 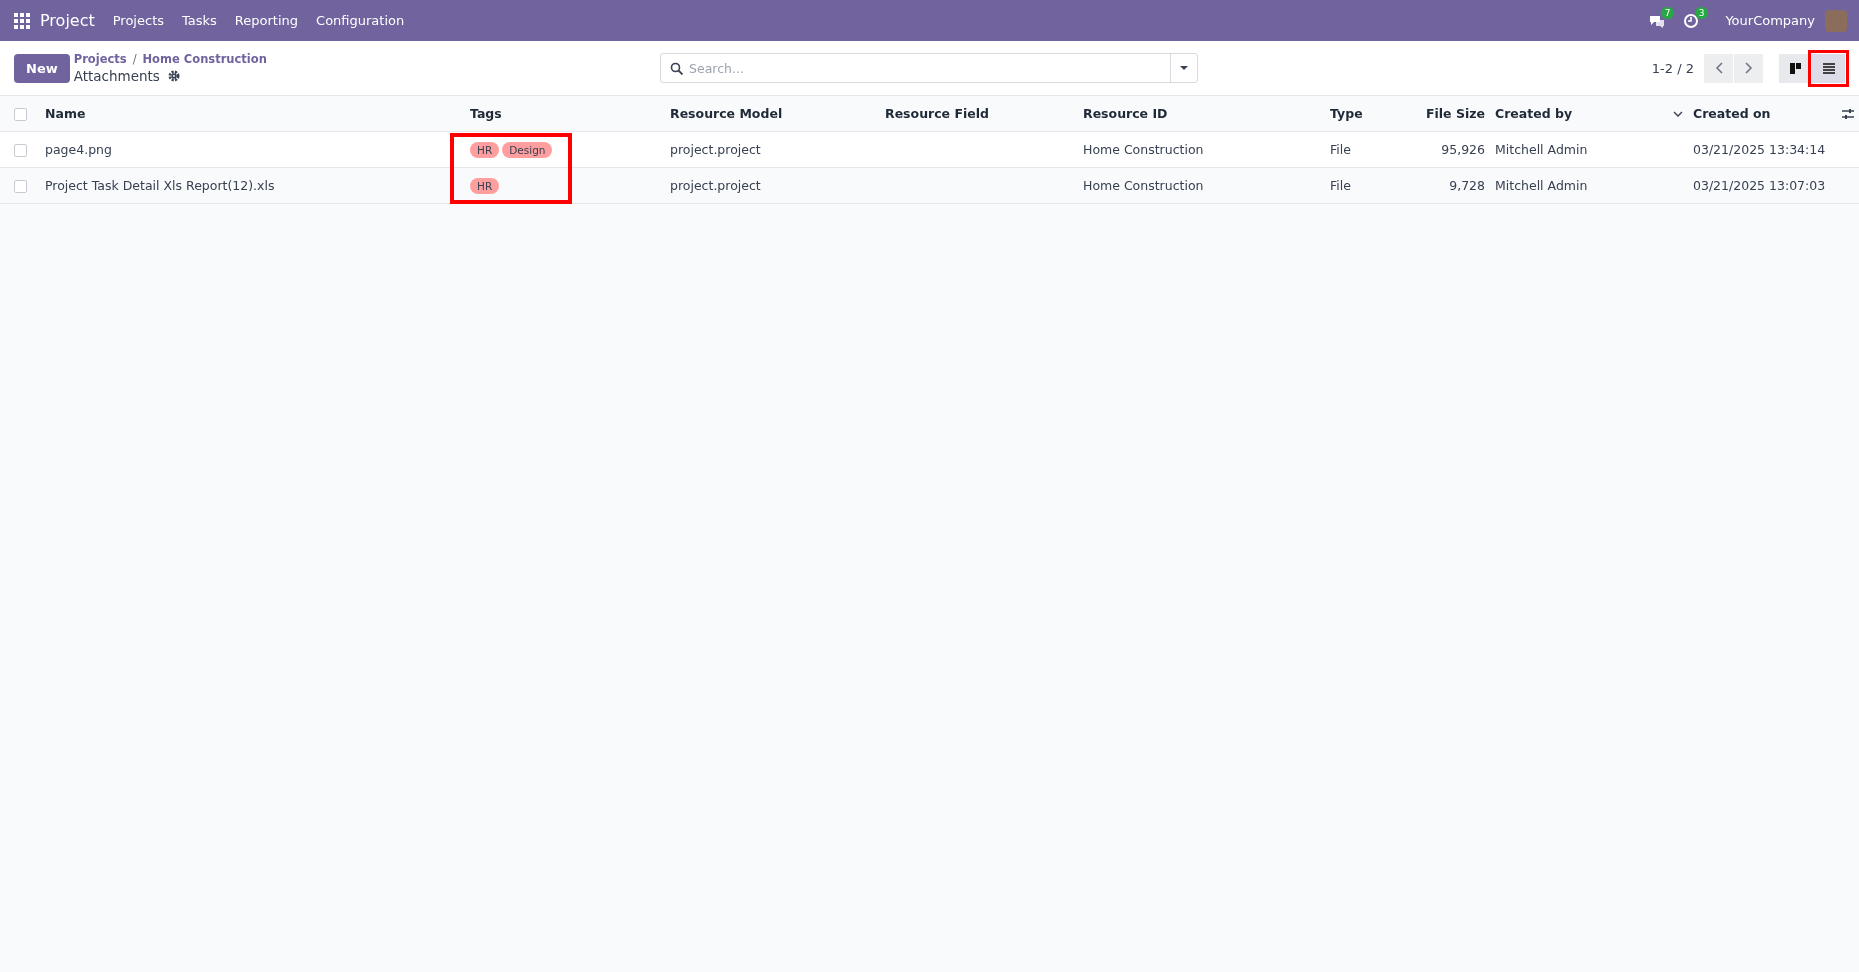 What do you see at coordinates (78, 149) in the screenshot?
I see `table-cell: page4.png` at bounding box center [78, 149].